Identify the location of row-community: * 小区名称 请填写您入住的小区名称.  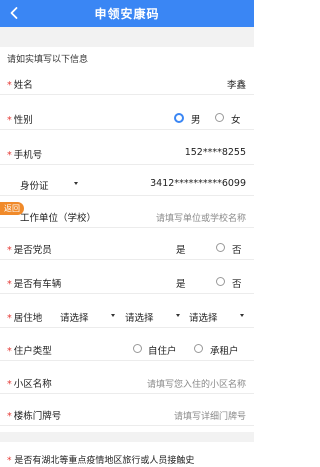
(127, 382).